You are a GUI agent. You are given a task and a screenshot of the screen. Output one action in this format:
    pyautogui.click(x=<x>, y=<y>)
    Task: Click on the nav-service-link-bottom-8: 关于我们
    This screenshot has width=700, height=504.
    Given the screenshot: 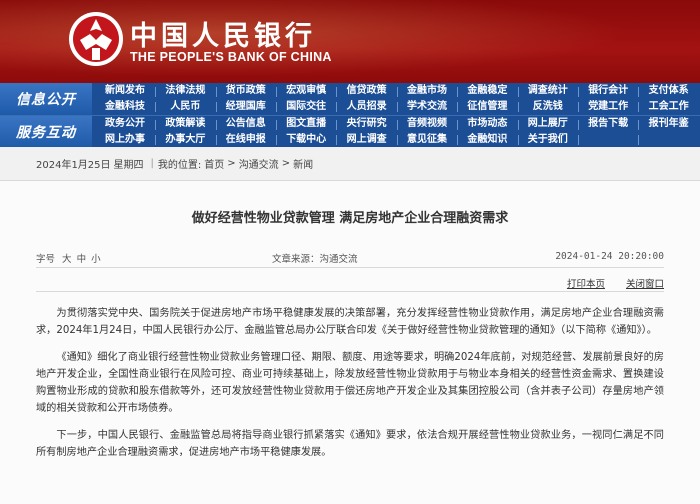 What is the action you would take?
    pyautogui.click(x=548, y=140)
    